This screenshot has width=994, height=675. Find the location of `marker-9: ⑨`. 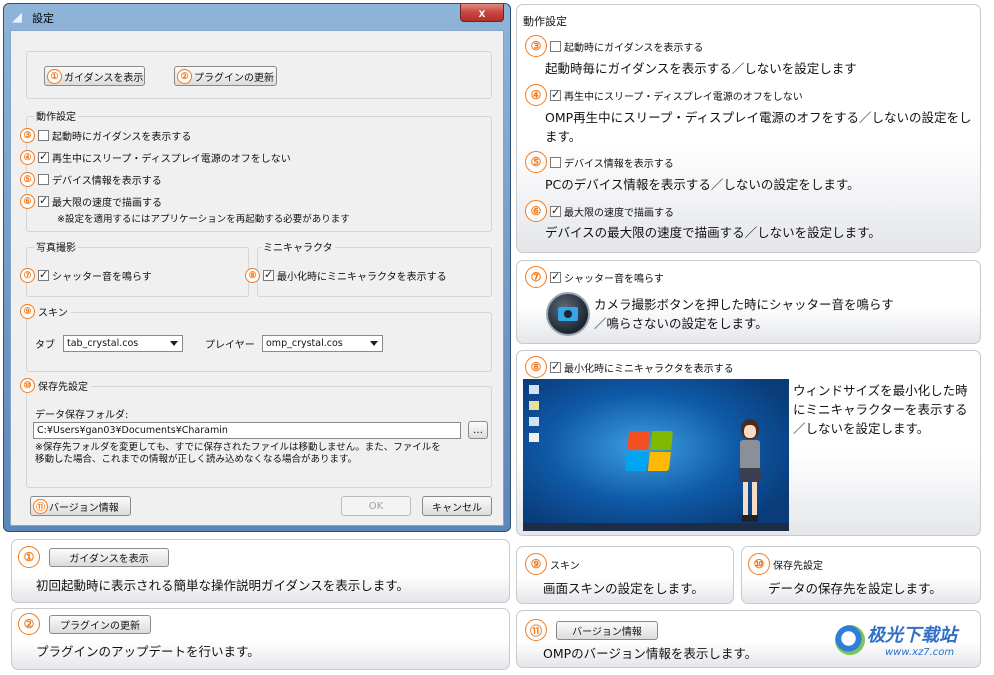

marker-9: ⑨ is located at coordinates (27, 311).